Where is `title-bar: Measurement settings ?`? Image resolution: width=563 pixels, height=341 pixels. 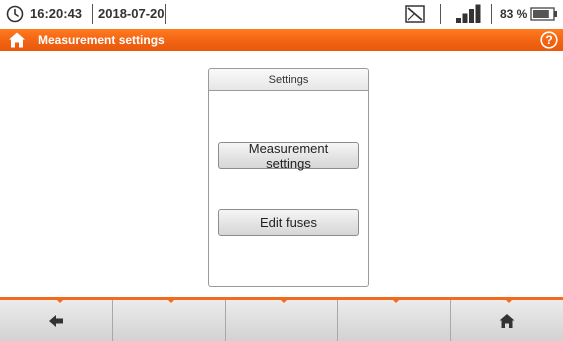
title-bar: Measurement settings ? is located at coordinates (281, 40).